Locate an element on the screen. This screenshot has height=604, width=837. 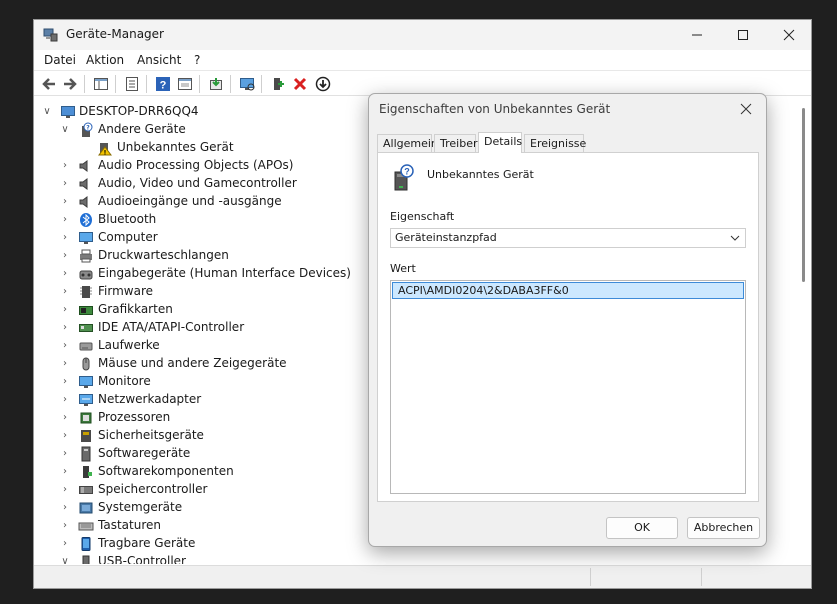
warning-device-icon: ! is located at coordinates (105, 150).